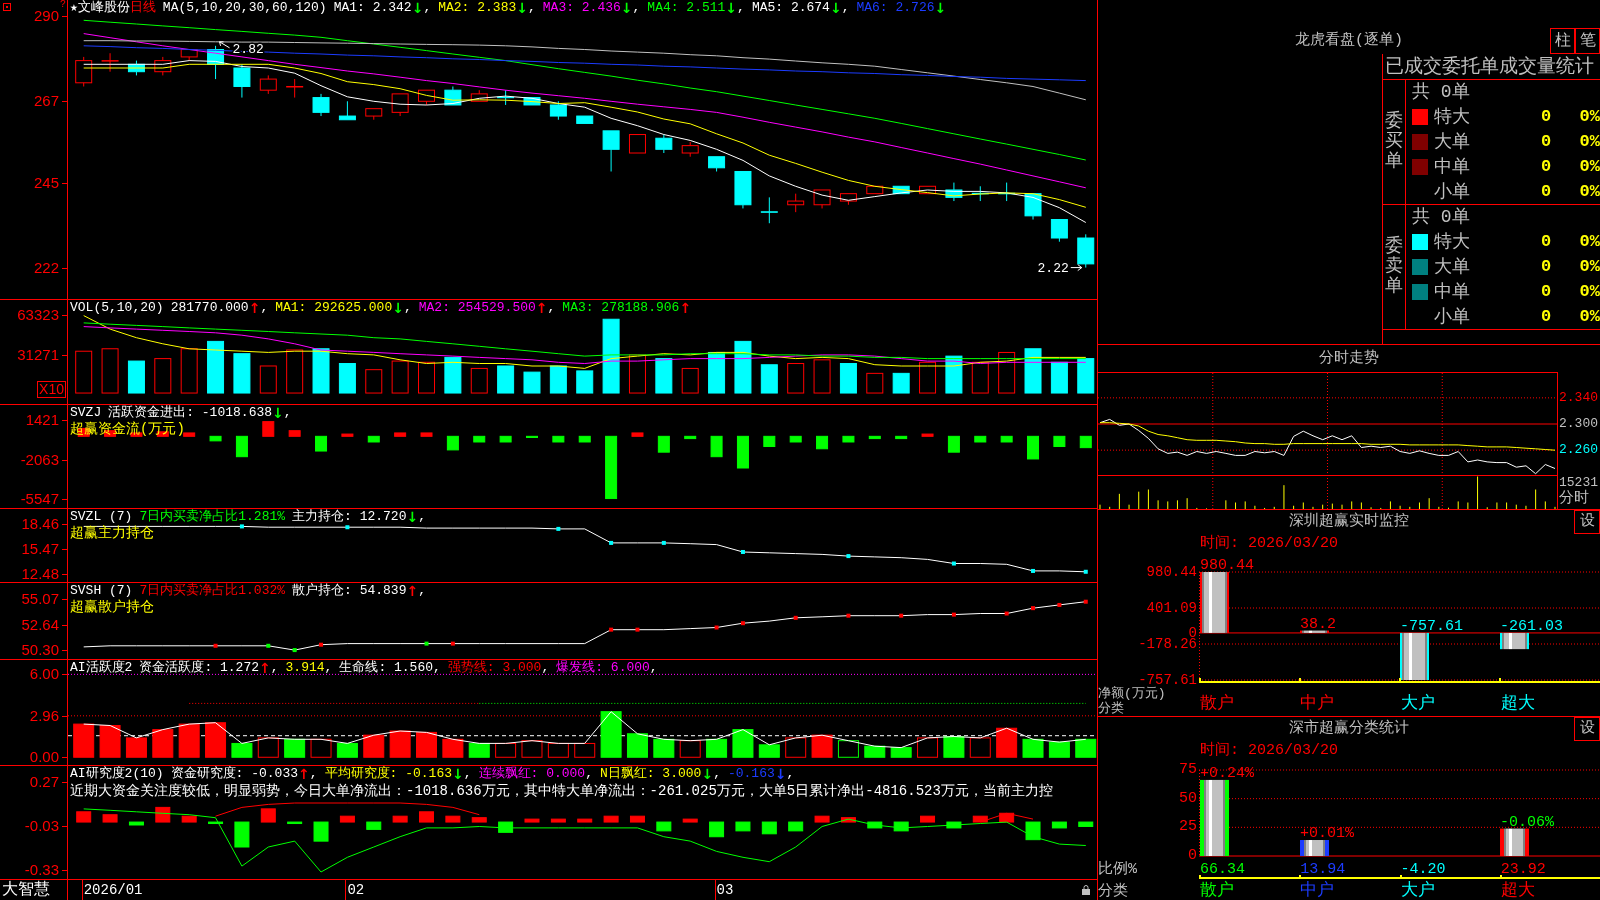 The image size is (1600, 900). Describe the element at coordinates (1531, 626) in the screenshot. I see `bar-value-label: -261.03` at that location.